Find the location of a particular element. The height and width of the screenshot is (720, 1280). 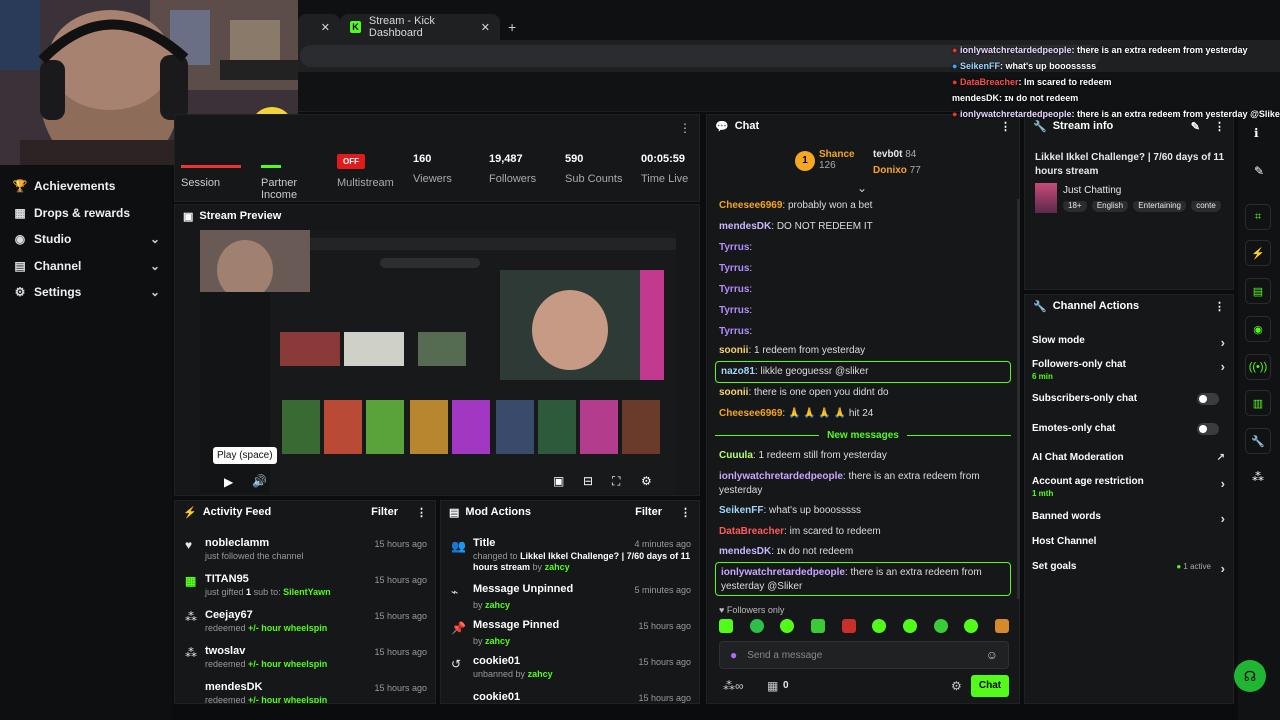

followers-only-action: Followers-only chat 6 min › is located at coordinates (1128, 370).